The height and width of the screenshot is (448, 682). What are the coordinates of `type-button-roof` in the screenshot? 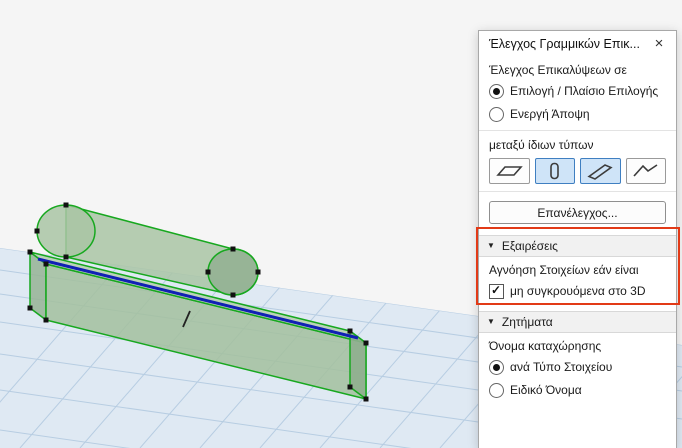 It's located at (645, 171).